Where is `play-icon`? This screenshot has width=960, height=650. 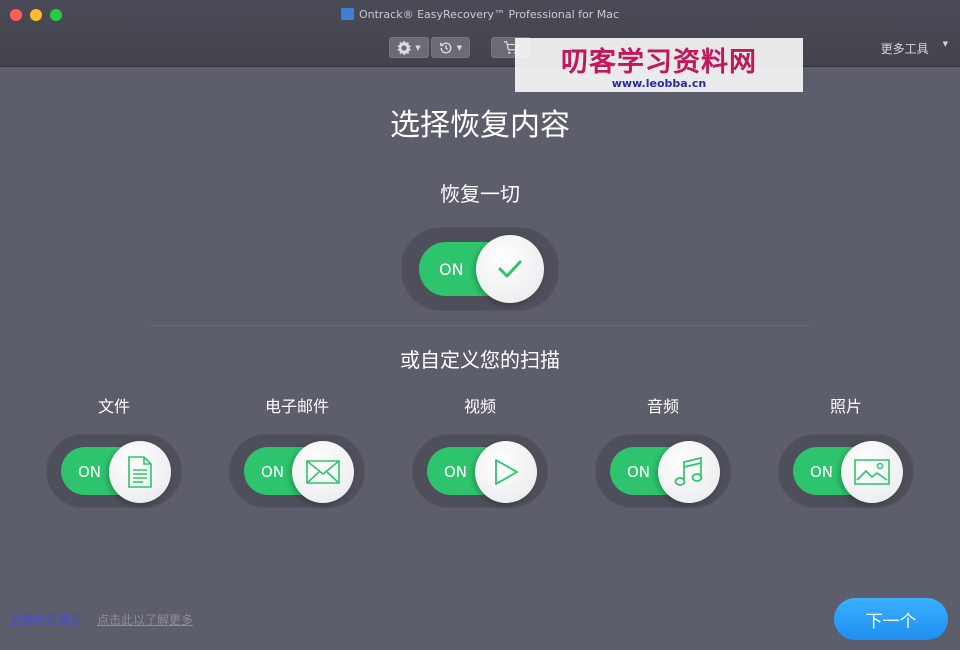
play-icon is located at coordinates (506, 472).